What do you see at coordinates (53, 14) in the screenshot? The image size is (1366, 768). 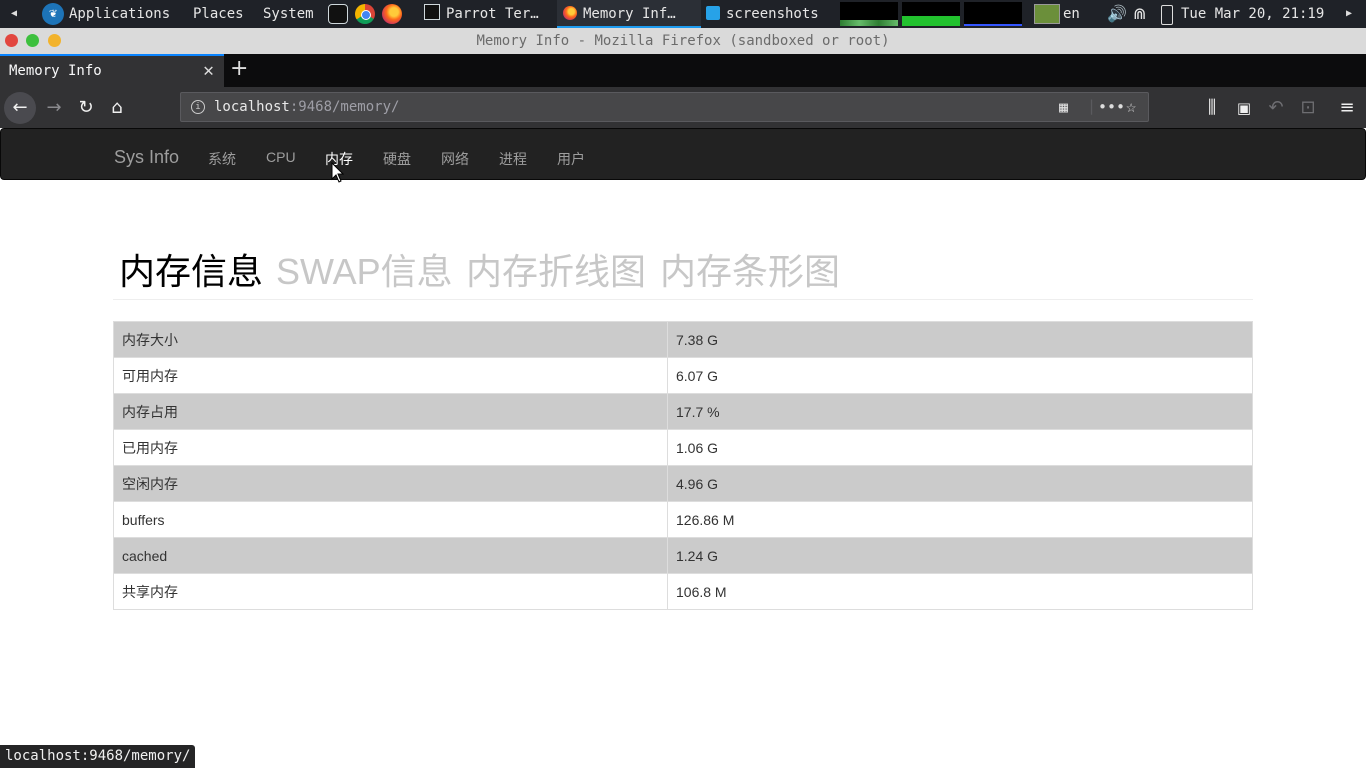 I see `parrot-logo-icon: ❦` at bounding box center [53, 14].